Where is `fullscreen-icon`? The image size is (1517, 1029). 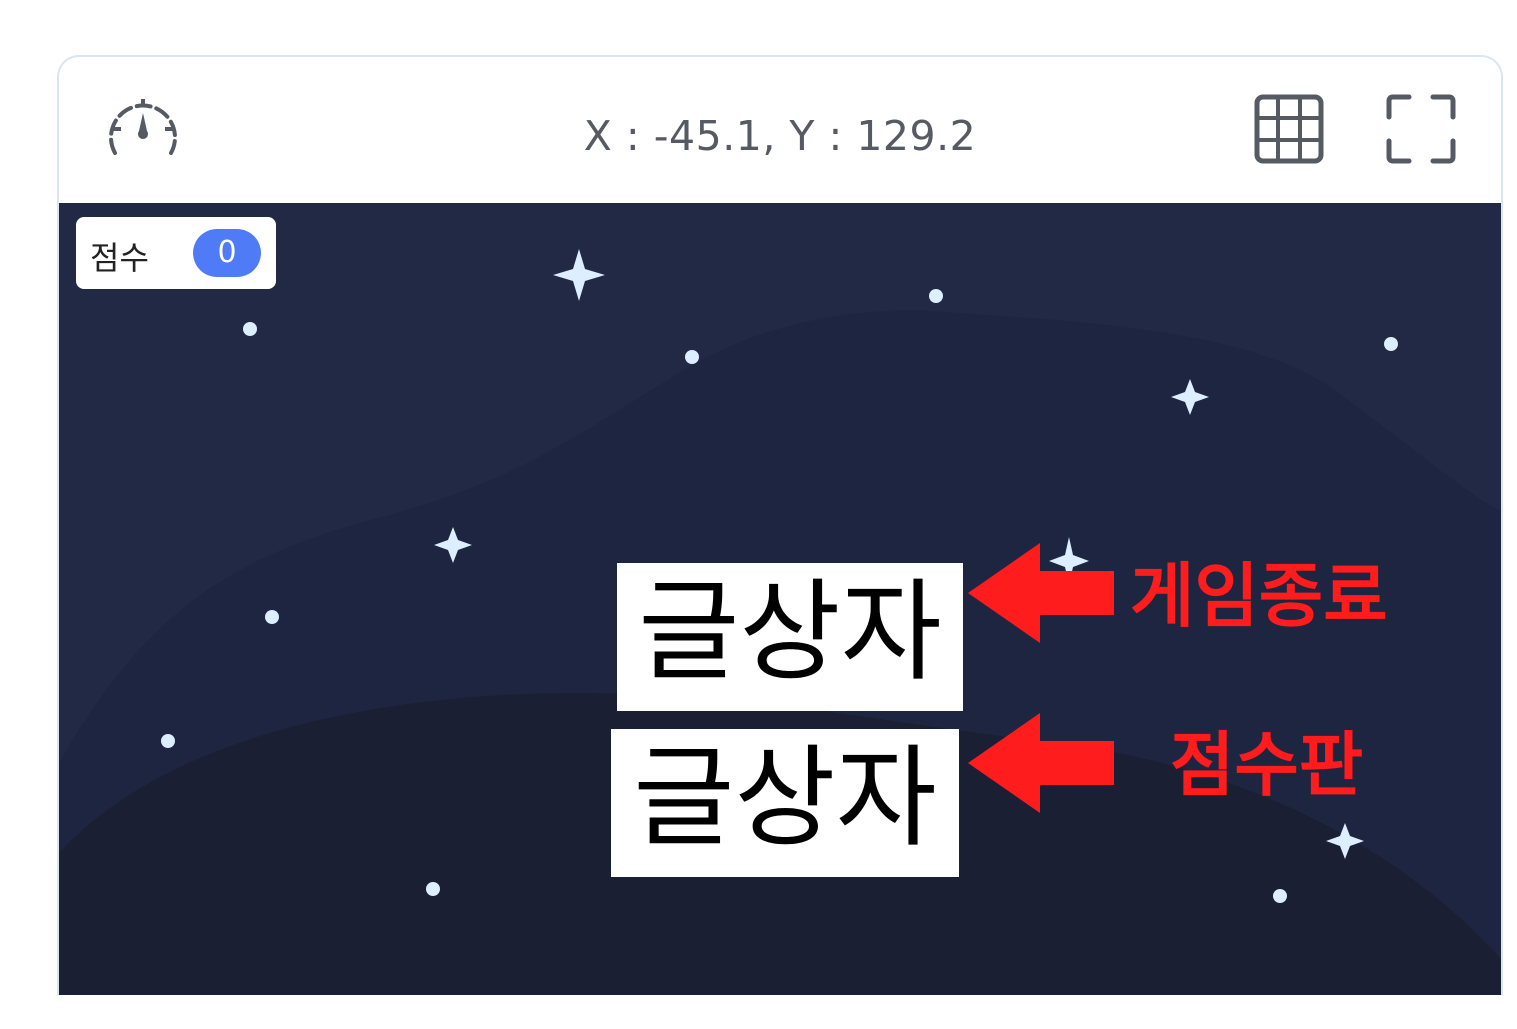 fullscreen-icon is located at coordinates (1421, 129).